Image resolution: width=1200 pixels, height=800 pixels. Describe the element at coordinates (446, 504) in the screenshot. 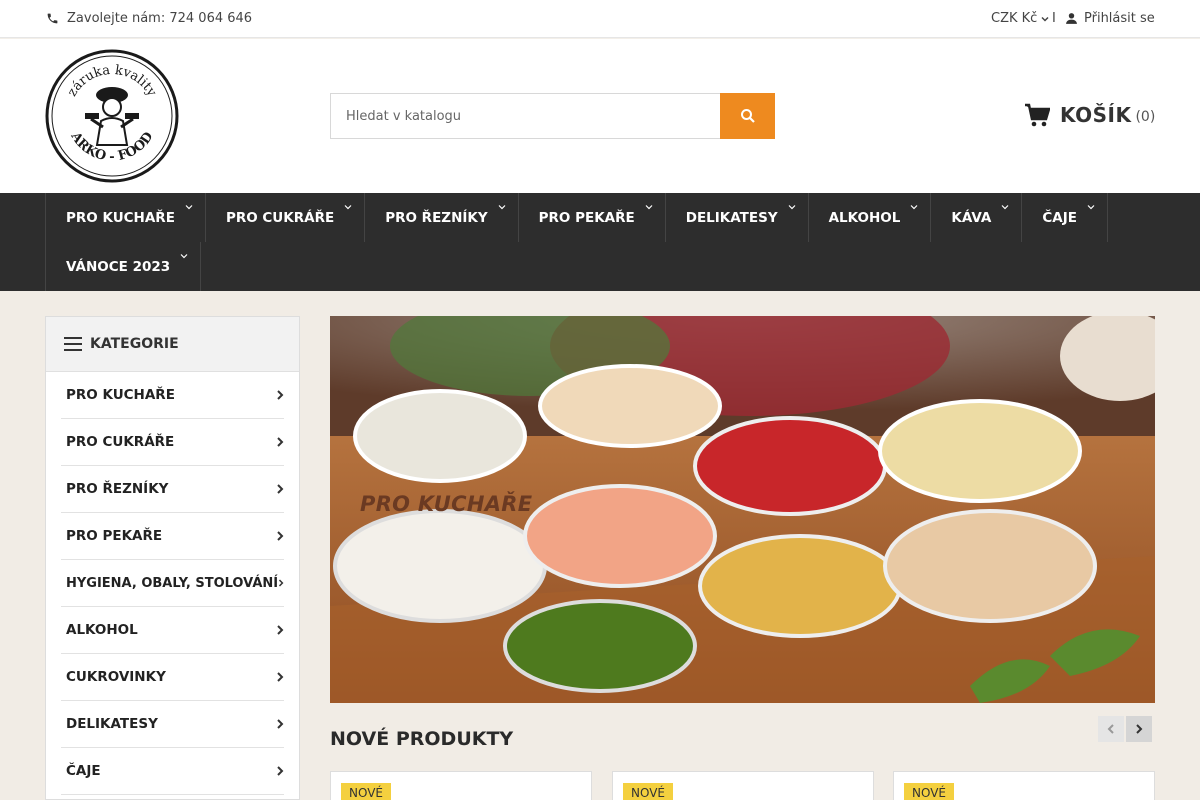

I see `banner-caption: PRO KUCHAŘE` at that location.